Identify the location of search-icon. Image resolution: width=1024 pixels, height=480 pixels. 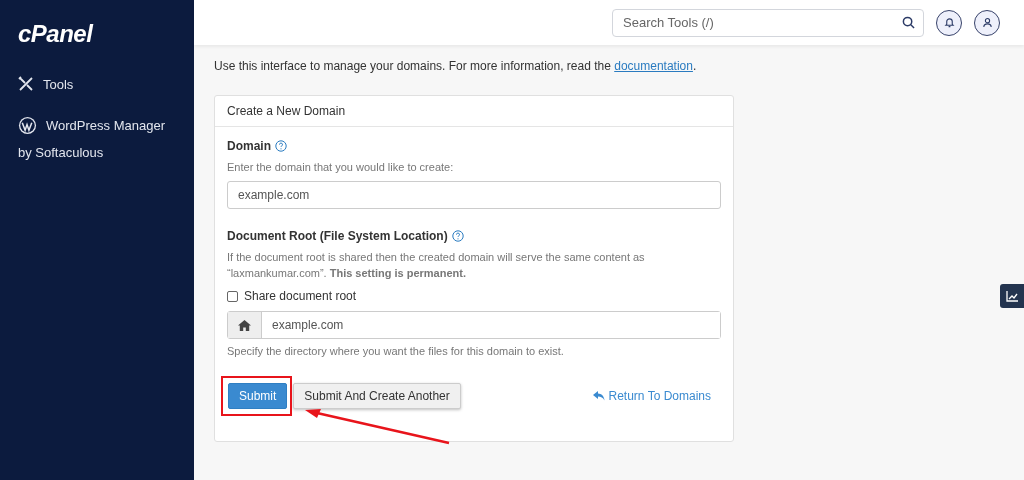
(908, 22).